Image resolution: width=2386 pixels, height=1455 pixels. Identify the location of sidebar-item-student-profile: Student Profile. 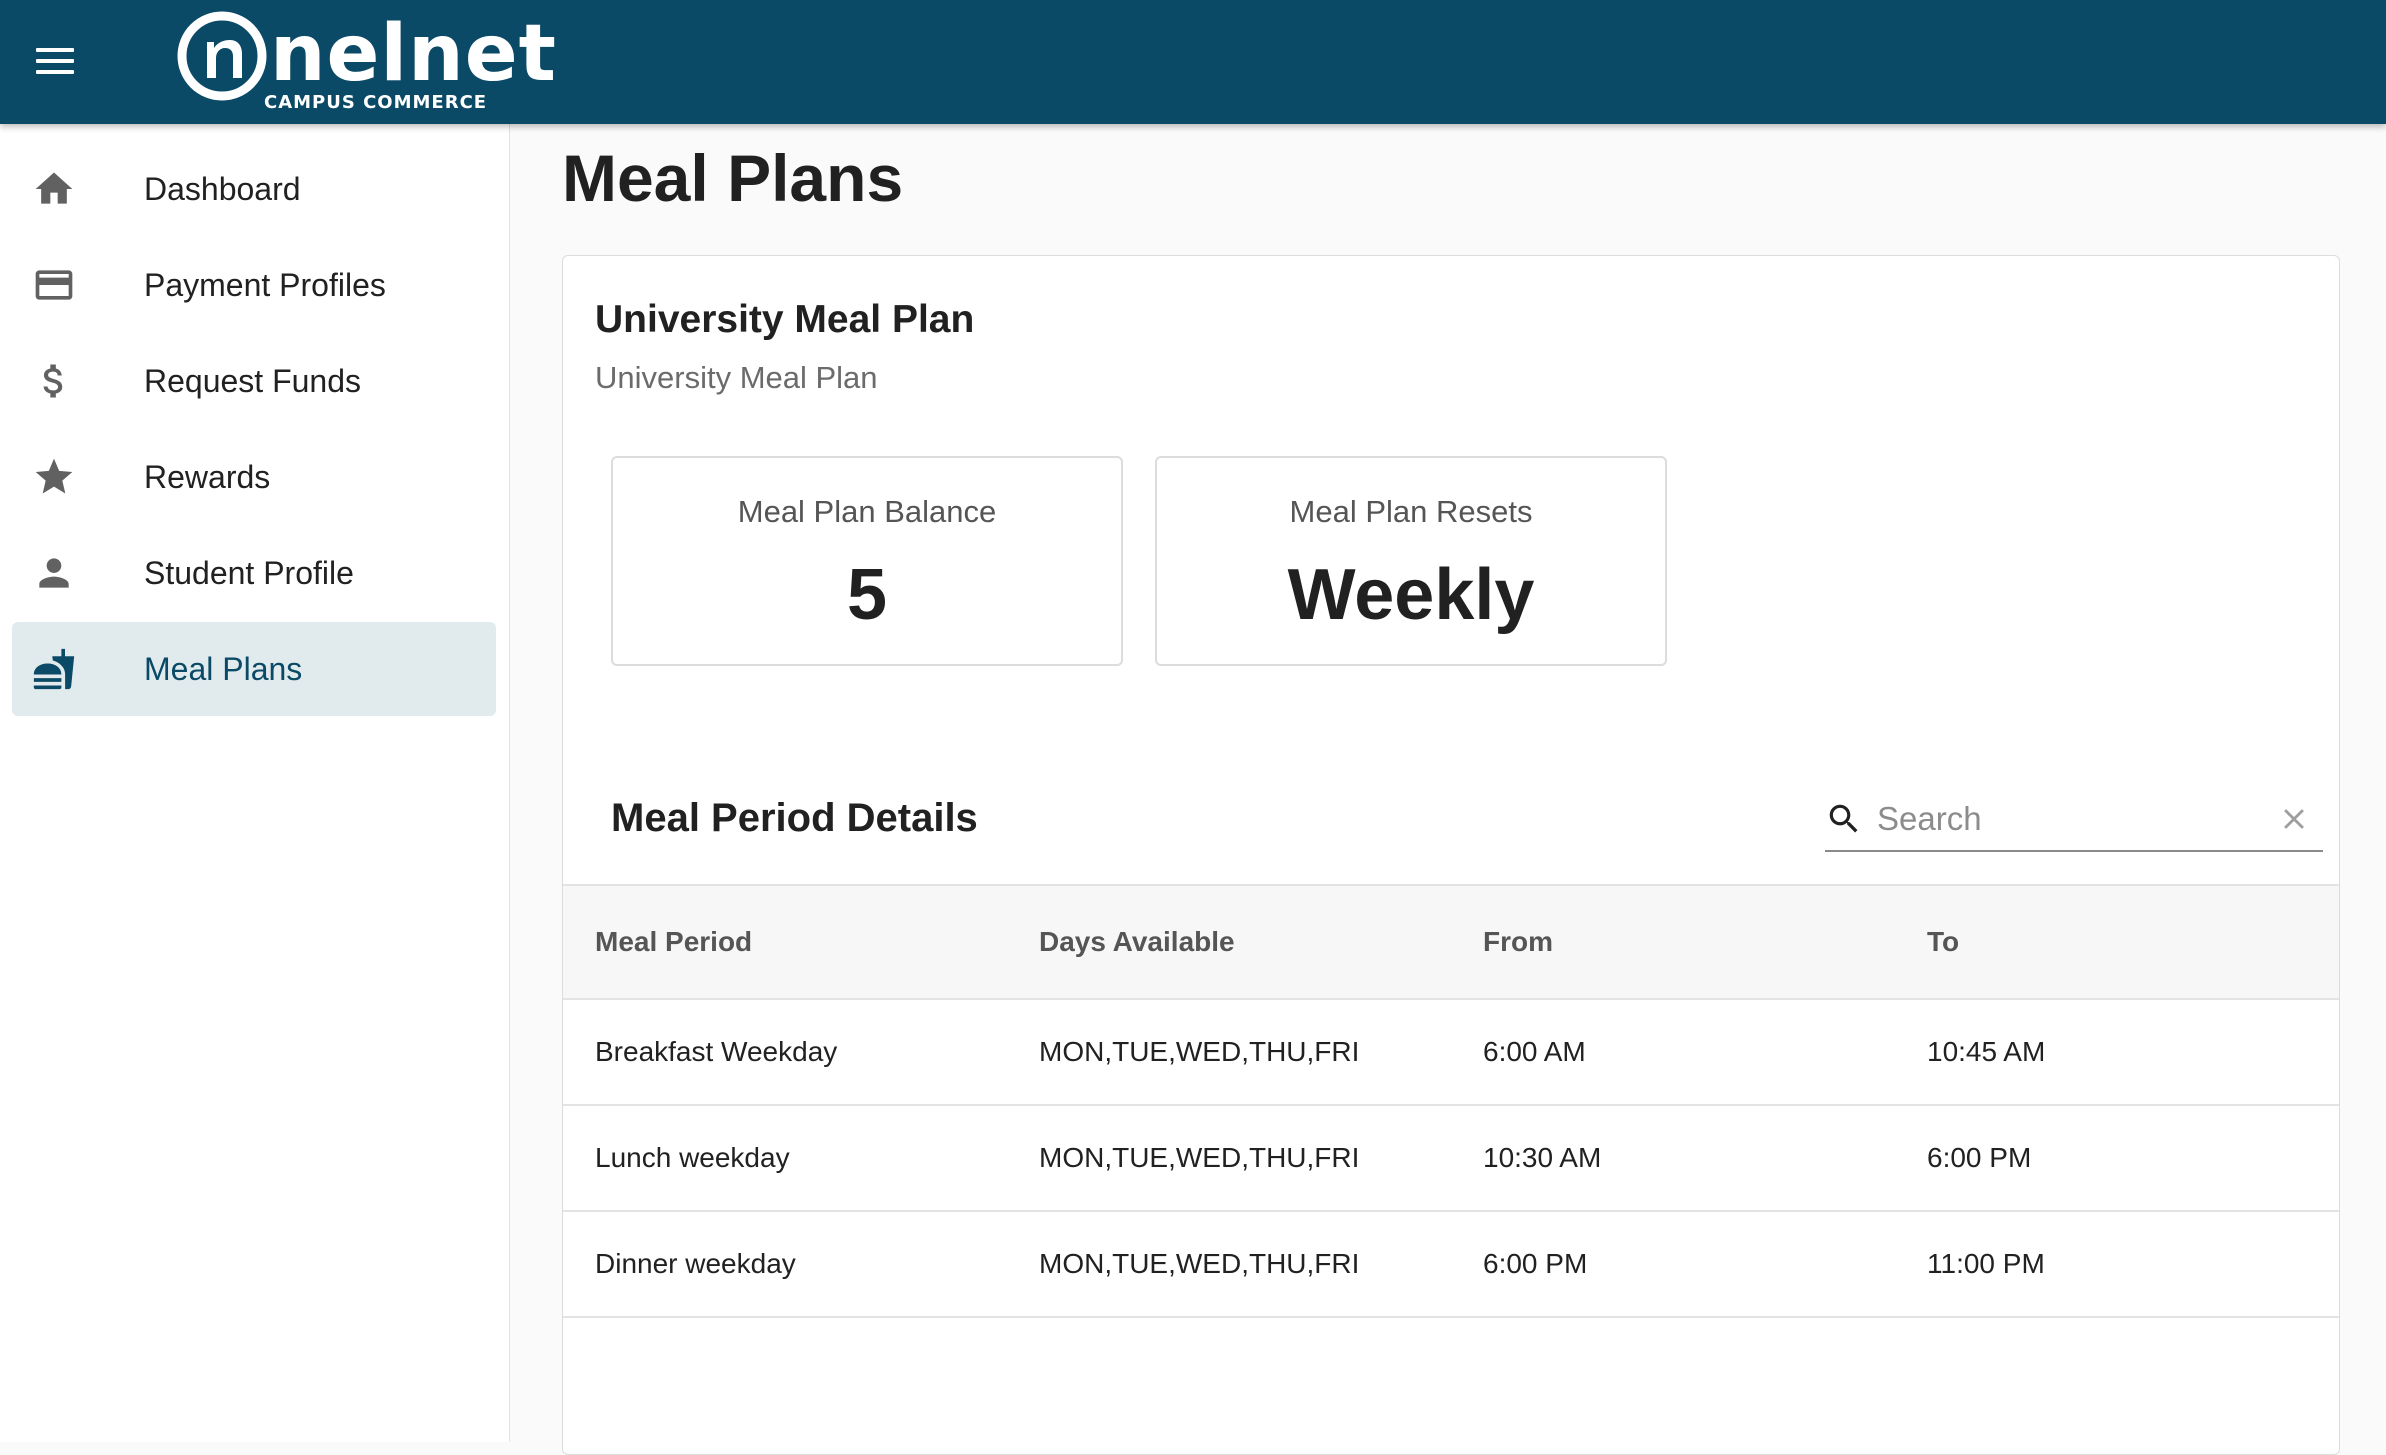
(254, 573).